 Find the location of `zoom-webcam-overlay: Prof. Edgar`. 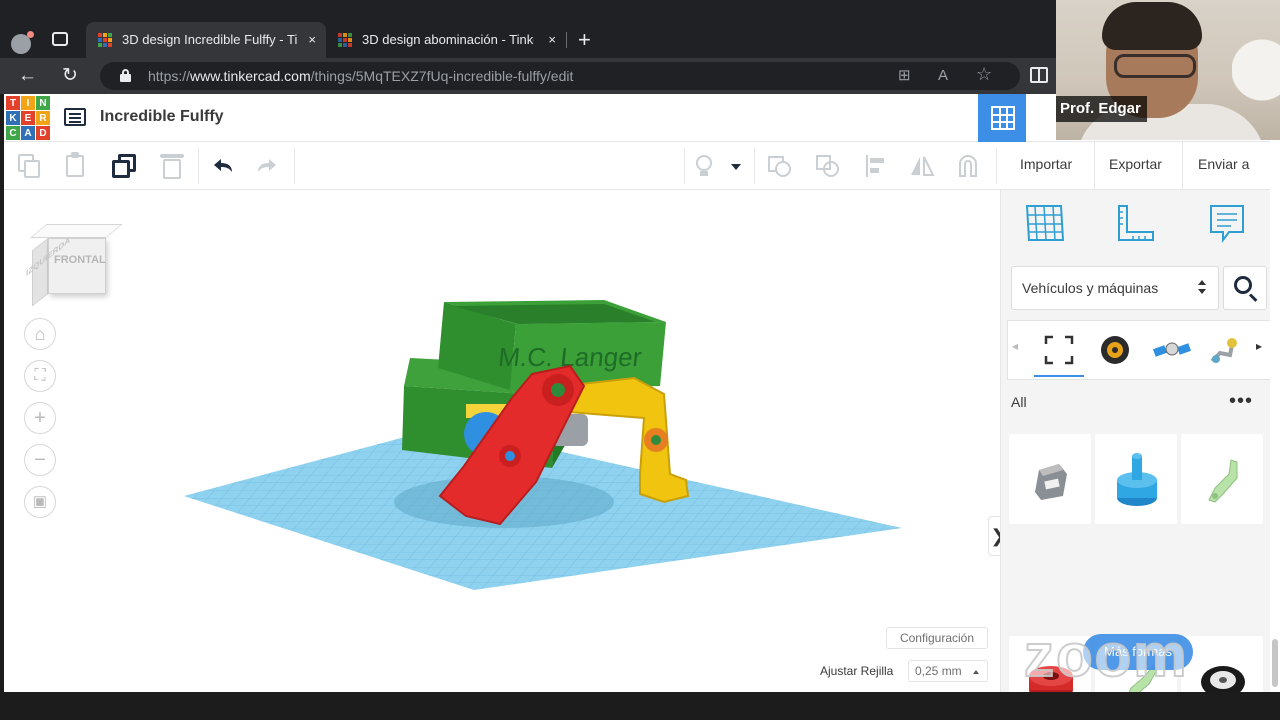

zoom-webcam-overlay: Prof. Edgar is located at coordinates (1168, 70).